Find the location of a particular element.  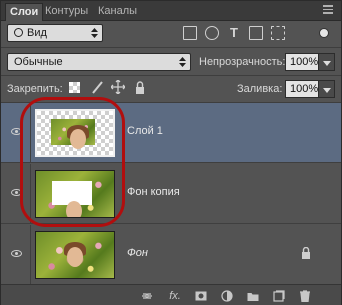

tab-layers: Слои is located at coordinates (24, 12).